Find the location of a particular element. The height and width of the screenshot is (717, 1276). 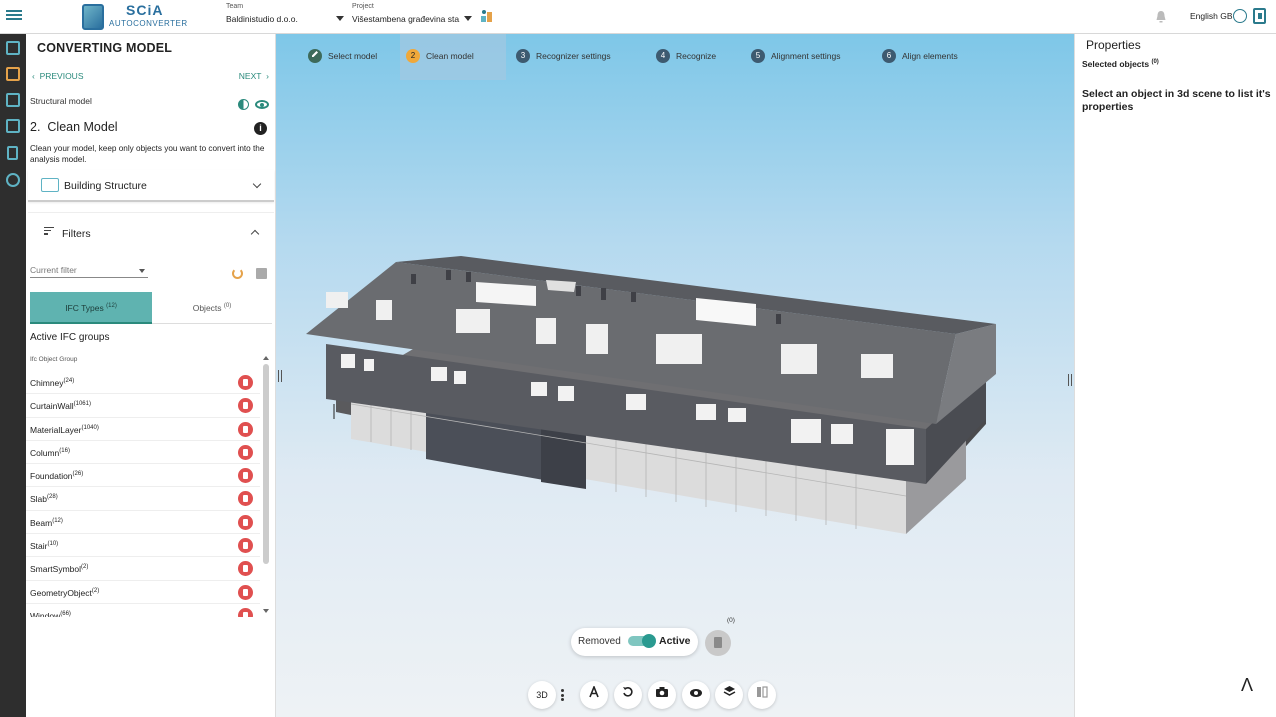

view-3d-button: 3D is located at coordinates (542, 695).